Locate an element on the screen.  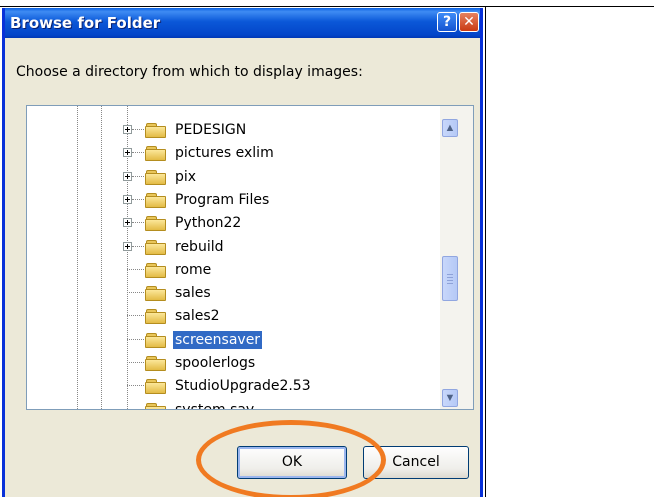
tree-item: spoolerlogs is located at coordinates (283, 364).